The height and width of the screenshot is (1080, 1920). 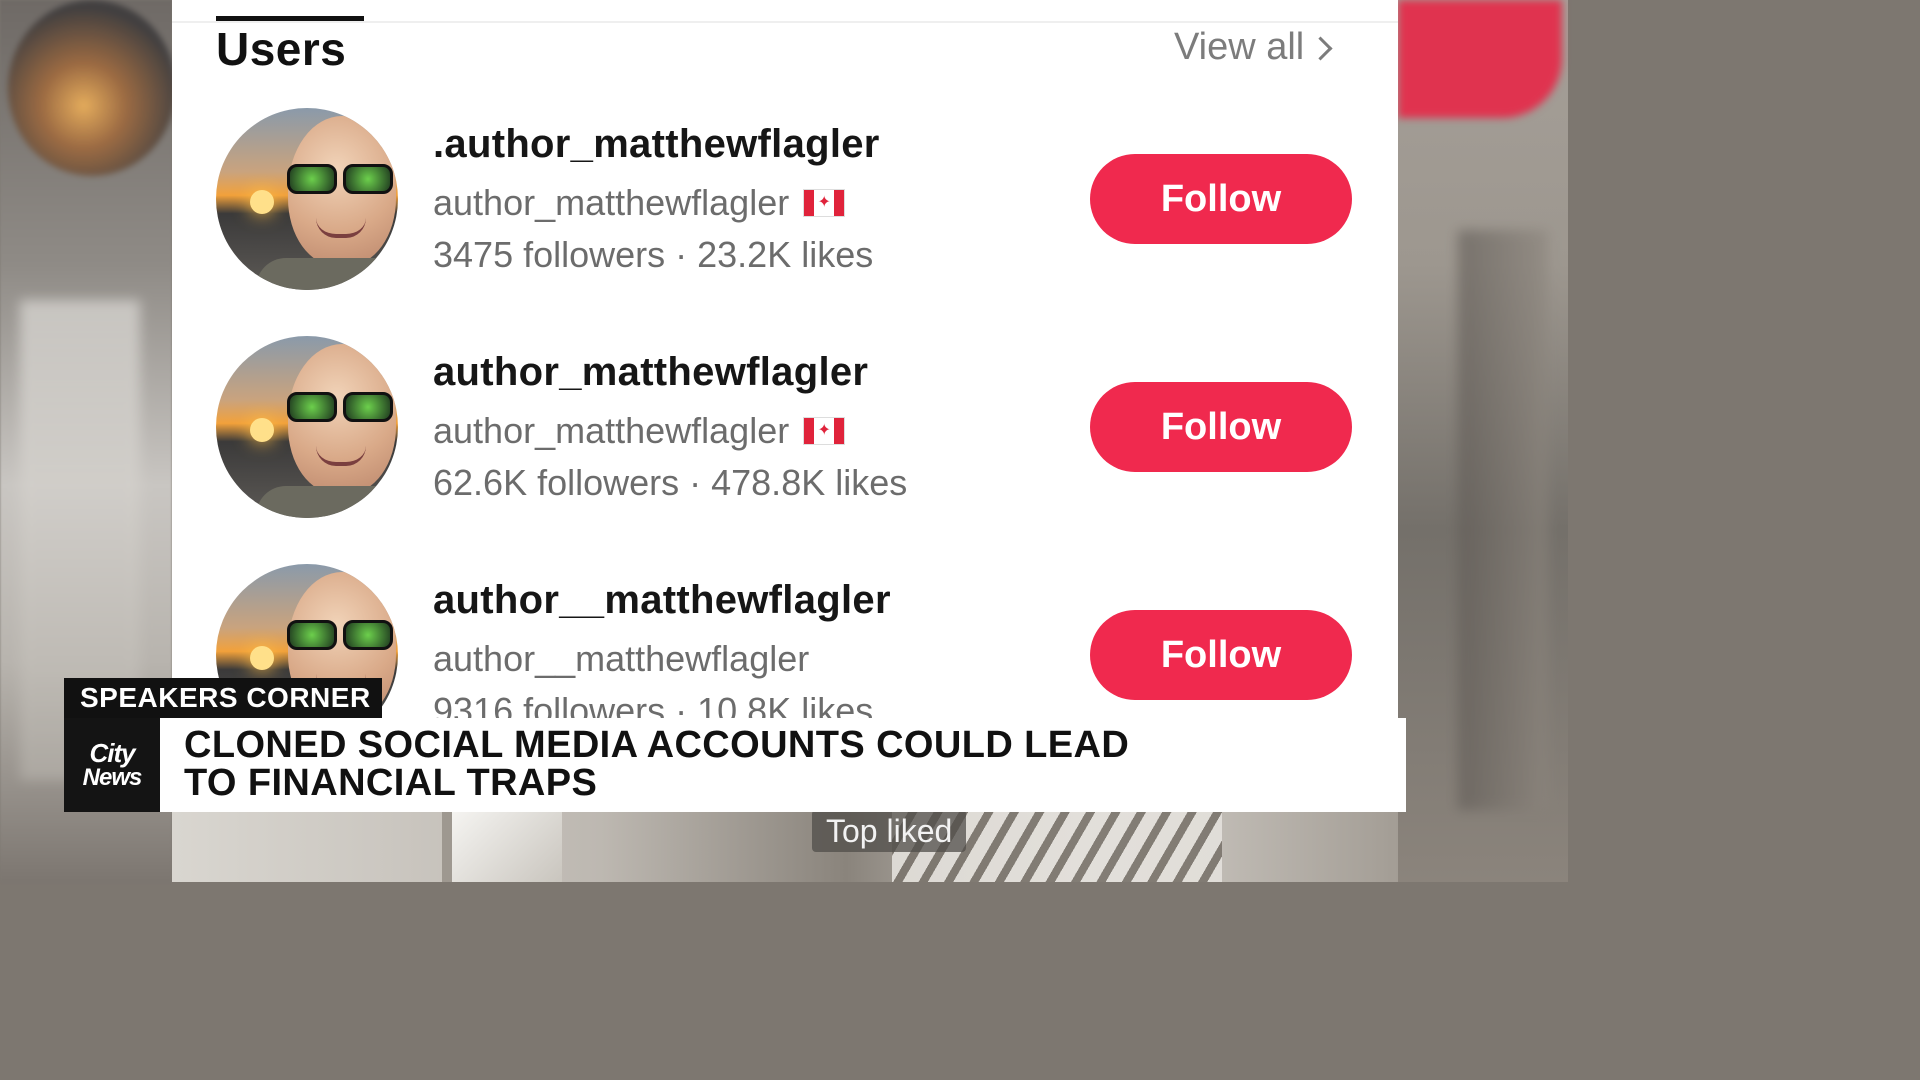 What do you see at coordinates (391, 783) in the screenshot?
I see `headline-line-2: TO FINANCIAL TRAPS` at bounding box center [391, 783].